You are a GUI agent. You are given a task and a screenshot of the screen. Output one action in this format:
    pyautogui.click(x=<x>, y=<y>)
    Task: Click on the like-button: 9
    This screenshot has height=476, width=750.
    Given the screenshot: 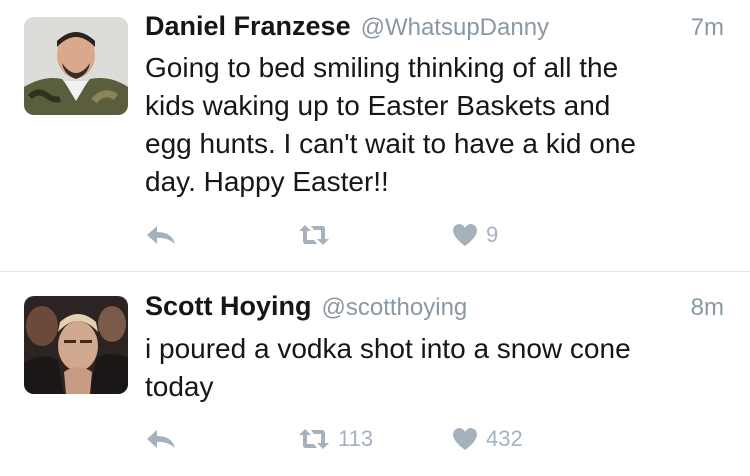 What is the action you would take?
    pyautogui.click(x=474, y=235)
    